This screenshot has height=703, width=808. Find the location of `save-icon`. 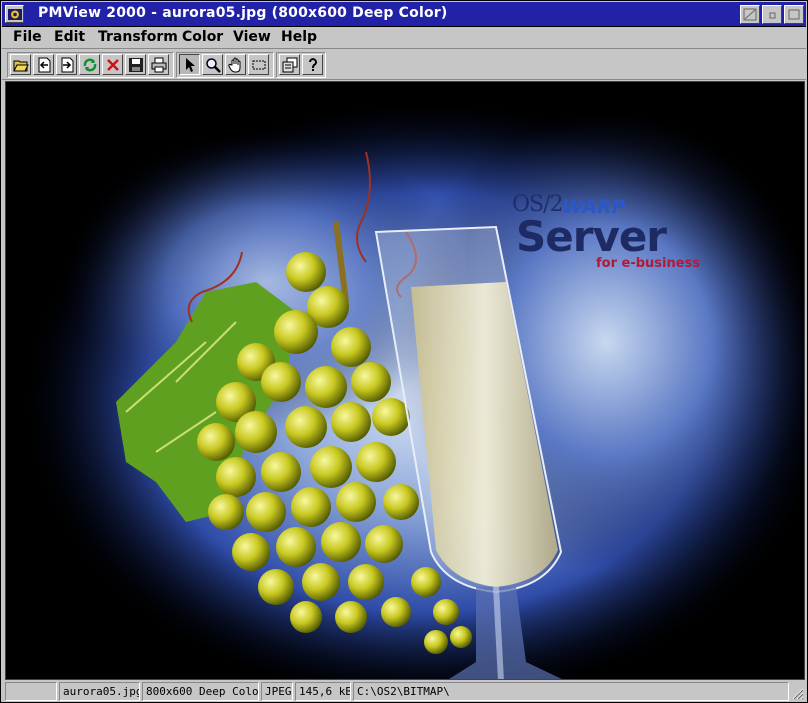

save-icon is located at coordinates (136, 65).